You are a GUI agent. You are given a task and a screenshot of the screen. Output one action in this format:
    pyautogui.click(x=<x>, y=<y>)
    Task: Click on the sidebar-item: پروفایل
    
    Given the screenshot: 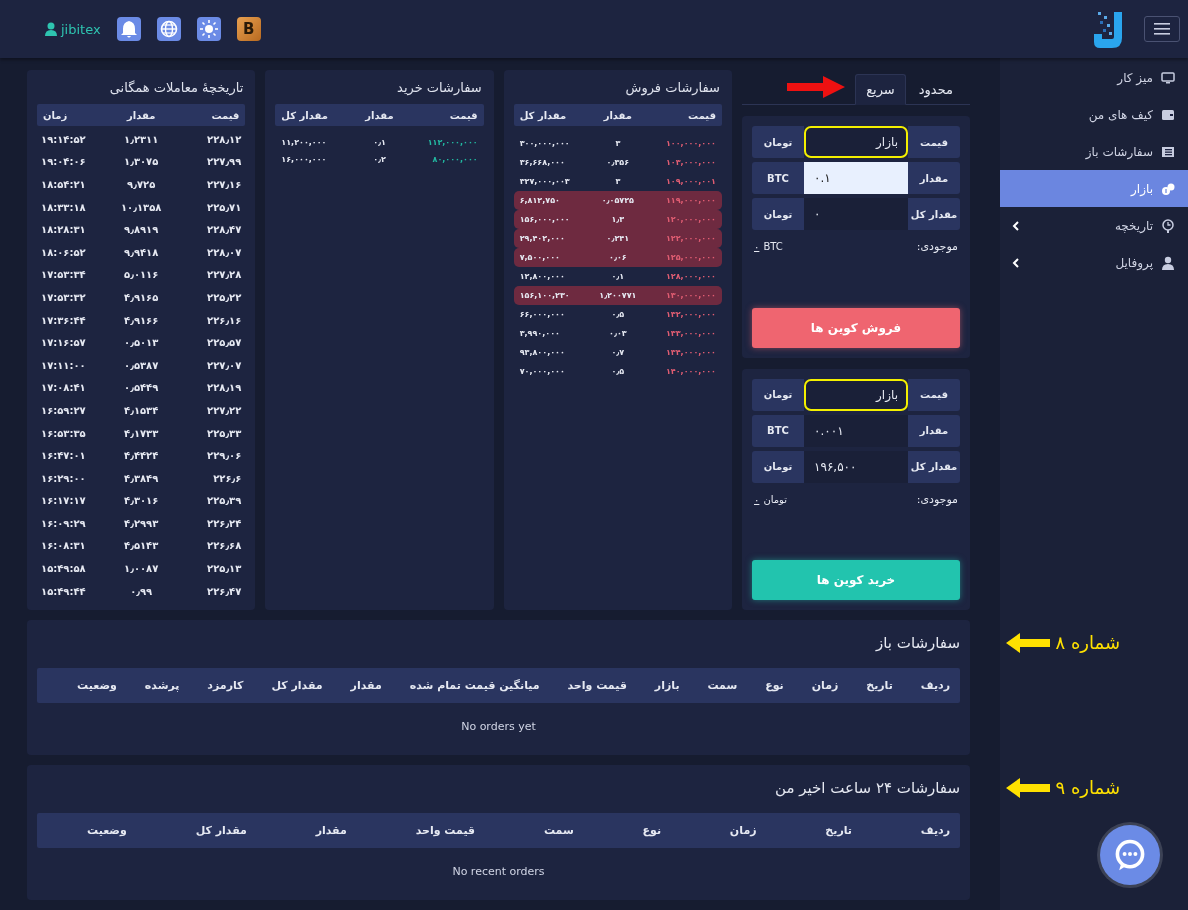 What is the action you would take?
    pyautogui.click(x=1094, y=262)
    